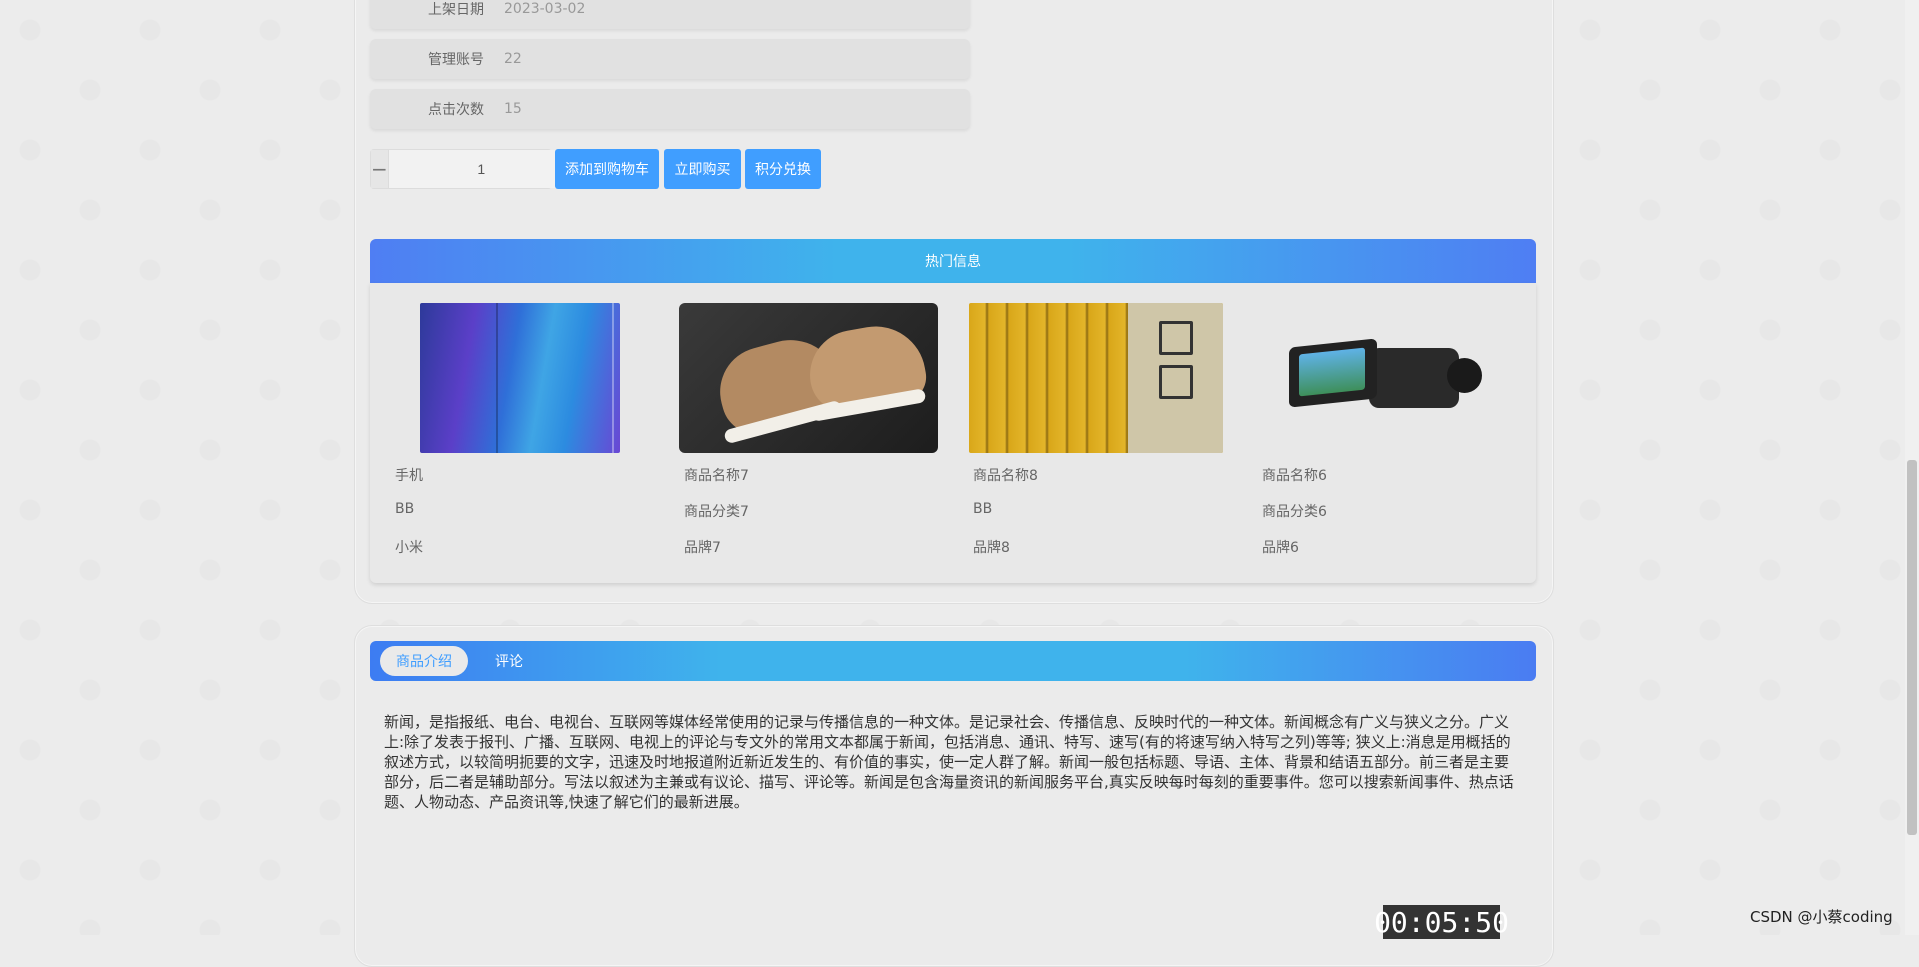 This screenshot has width=1919, height=967. Describe the element at coordinates (1821, 917) in the screenshot. I see `watermark: CSDN @小蔡coding` at that location.